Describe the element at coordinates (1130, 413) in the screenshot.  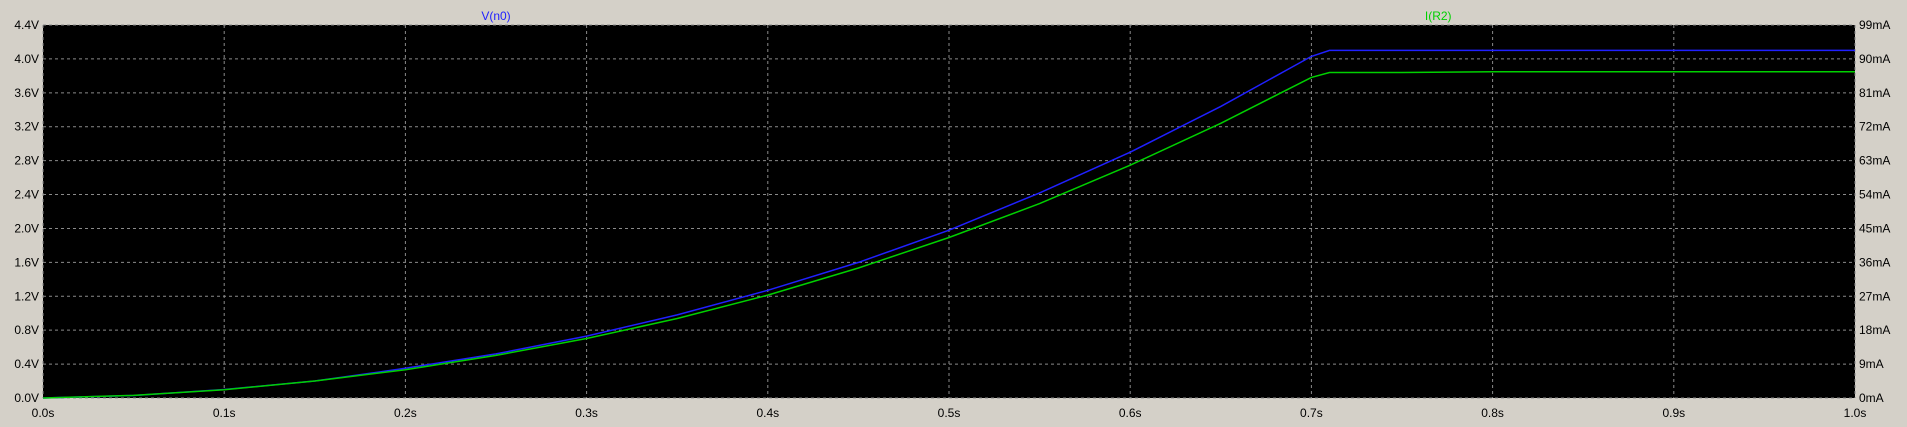
I see `x-axis-tick-label: 0.6s` at that location.